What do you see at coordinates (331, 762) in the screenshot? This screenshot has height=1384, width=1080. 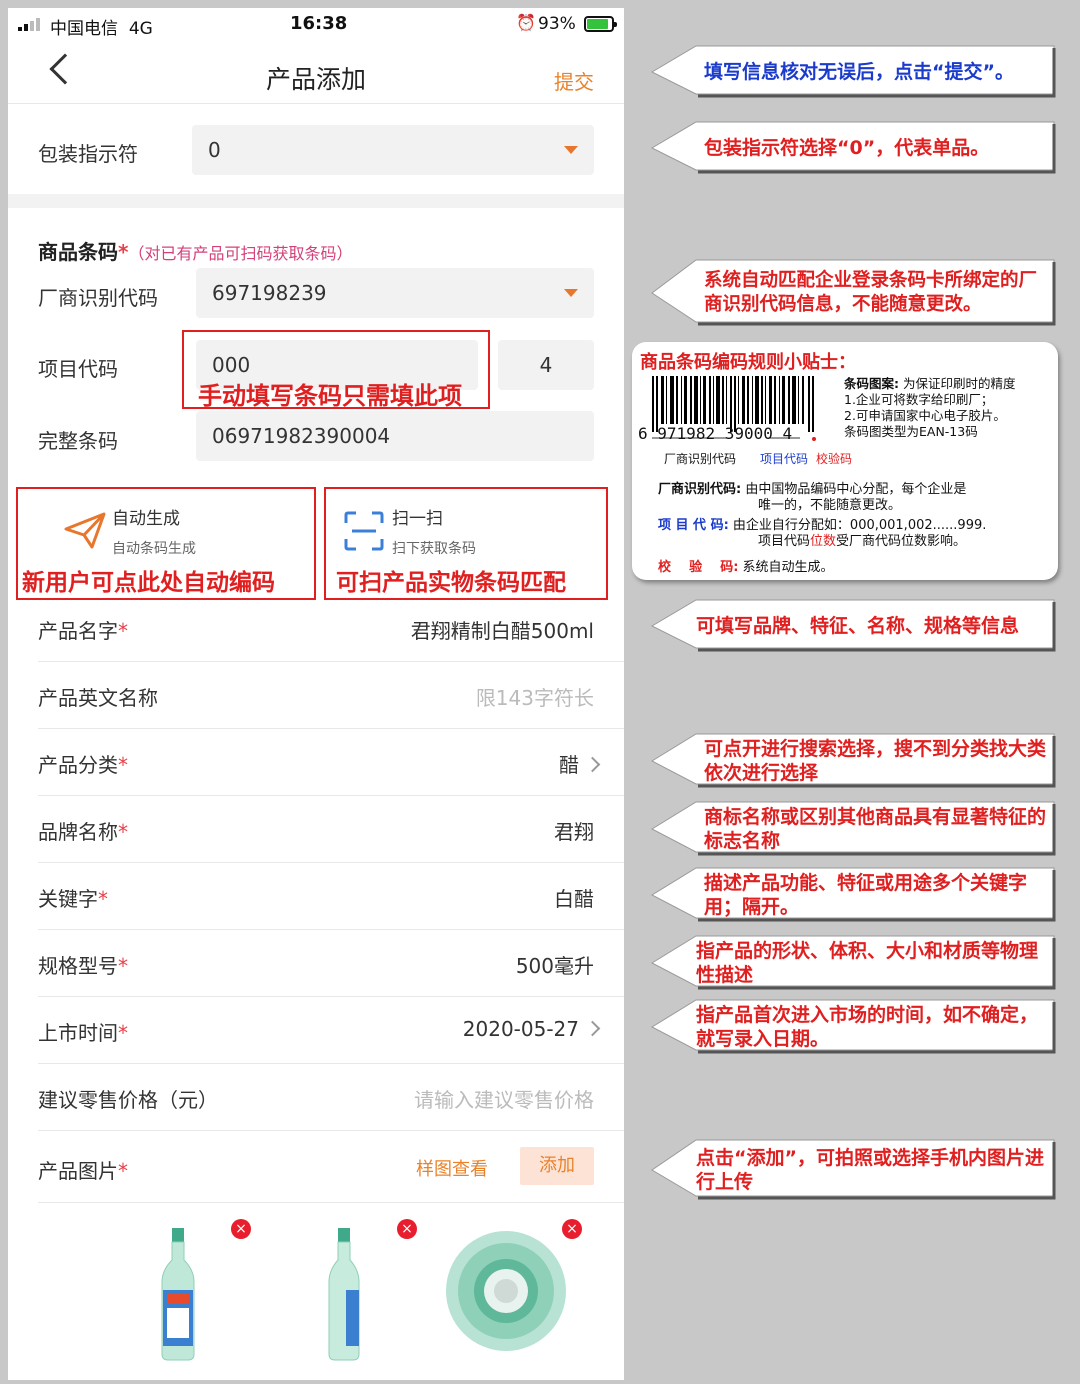 I see `form-row-category: 产品分类* 醋` at bounding box center [331, 762].